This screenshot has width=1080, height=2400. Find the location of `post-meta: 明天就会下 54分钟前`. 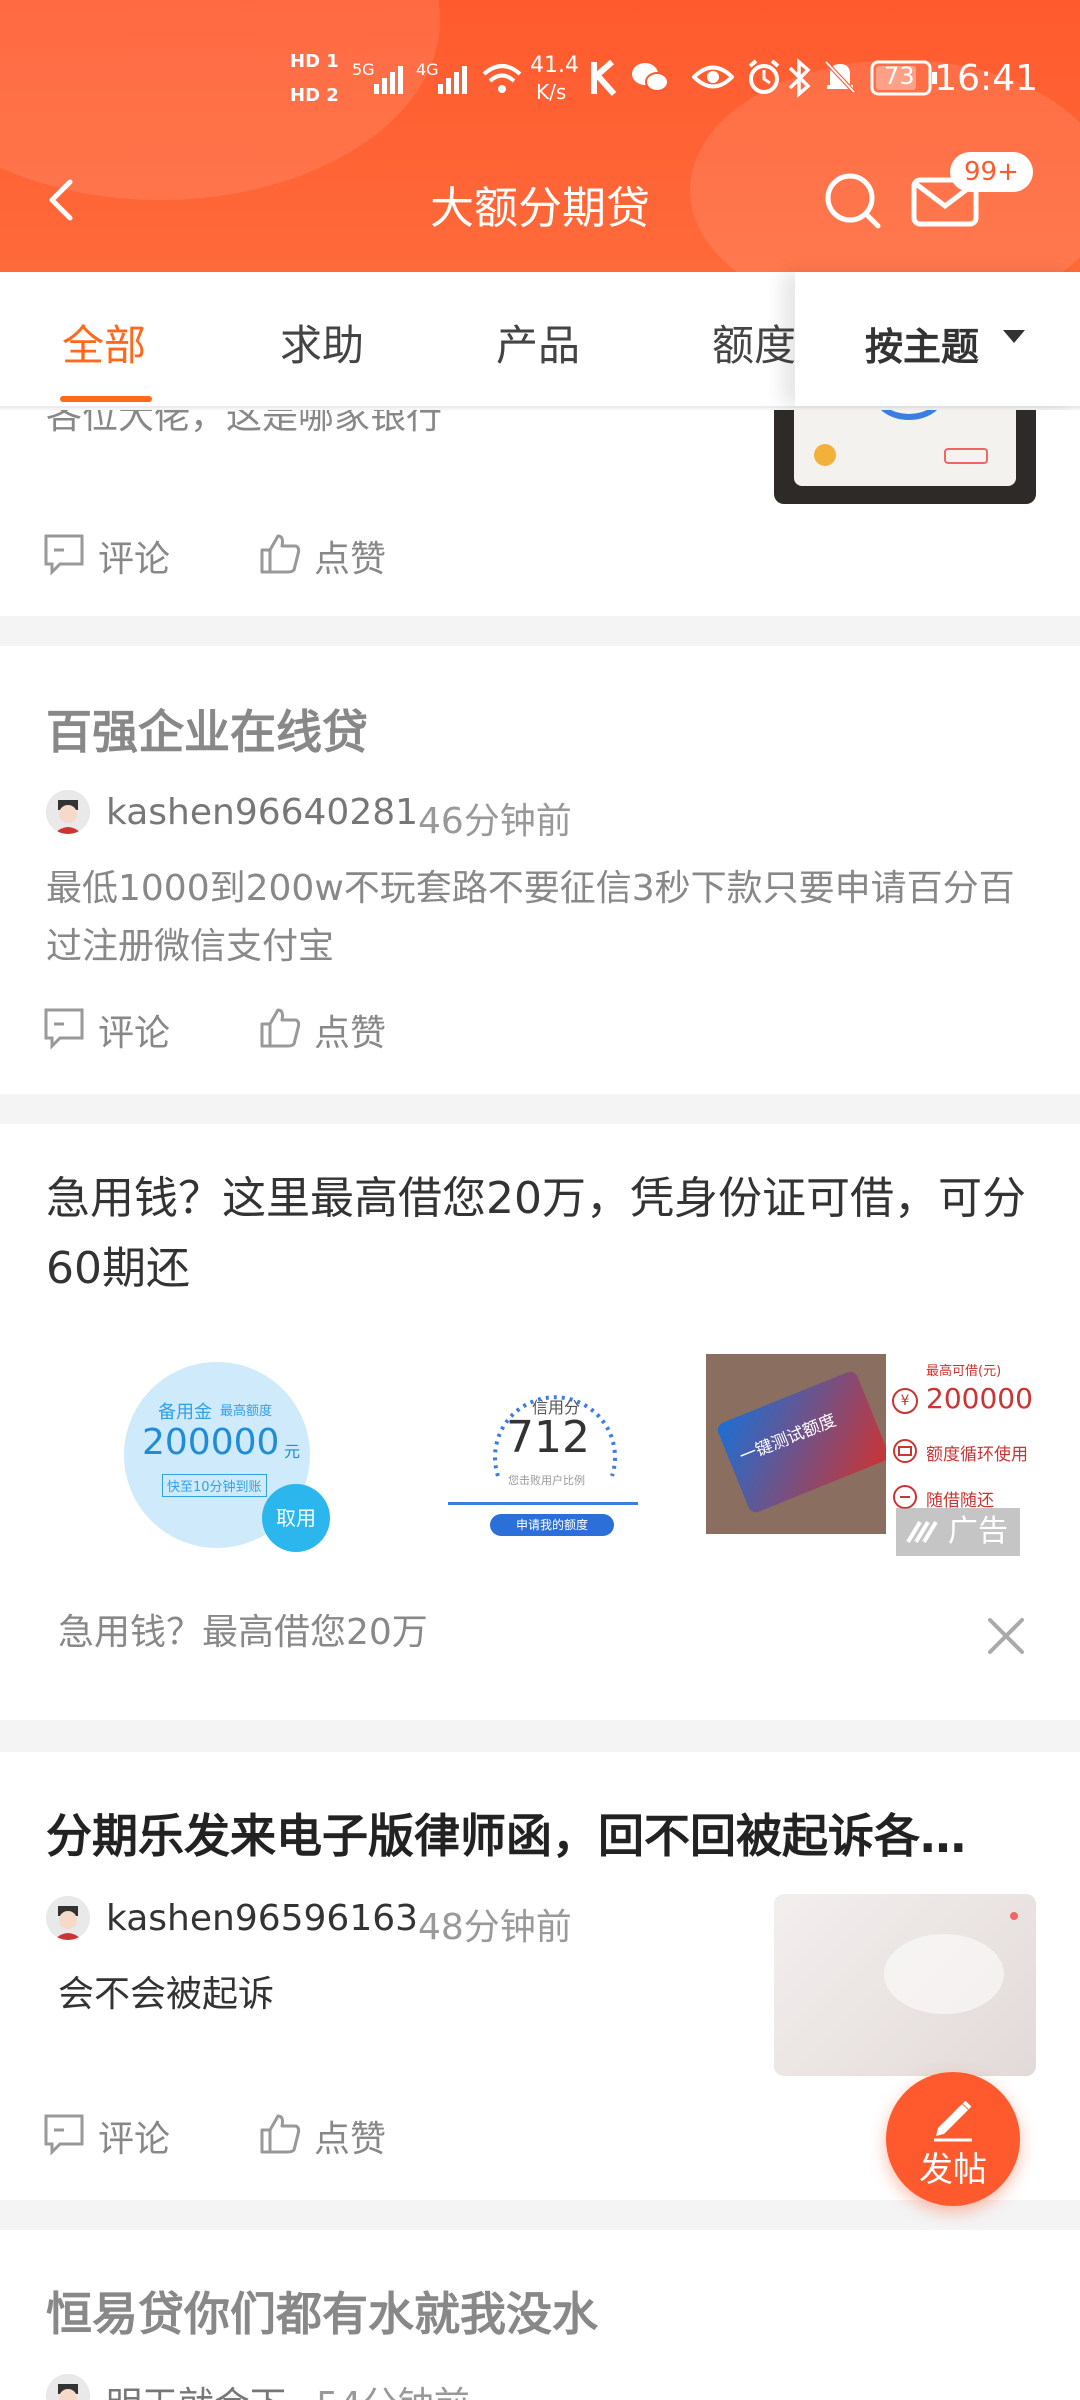

post-meta: 明天就会下 54分钟前 is located at coordinates (396, 2386).